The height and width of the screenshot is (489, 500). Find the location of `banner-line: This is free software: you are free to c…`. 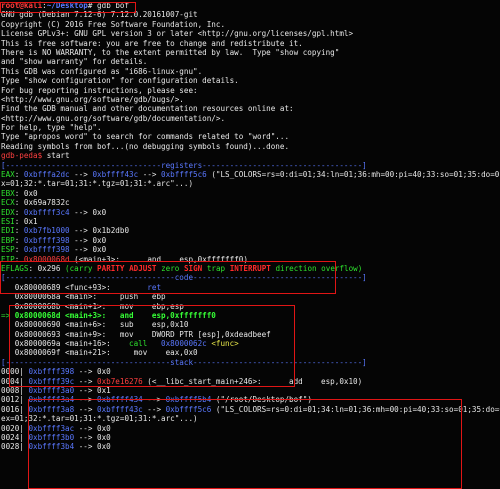

banner-line: This is free software: you are free to c… is located at coordinates (152, 43).